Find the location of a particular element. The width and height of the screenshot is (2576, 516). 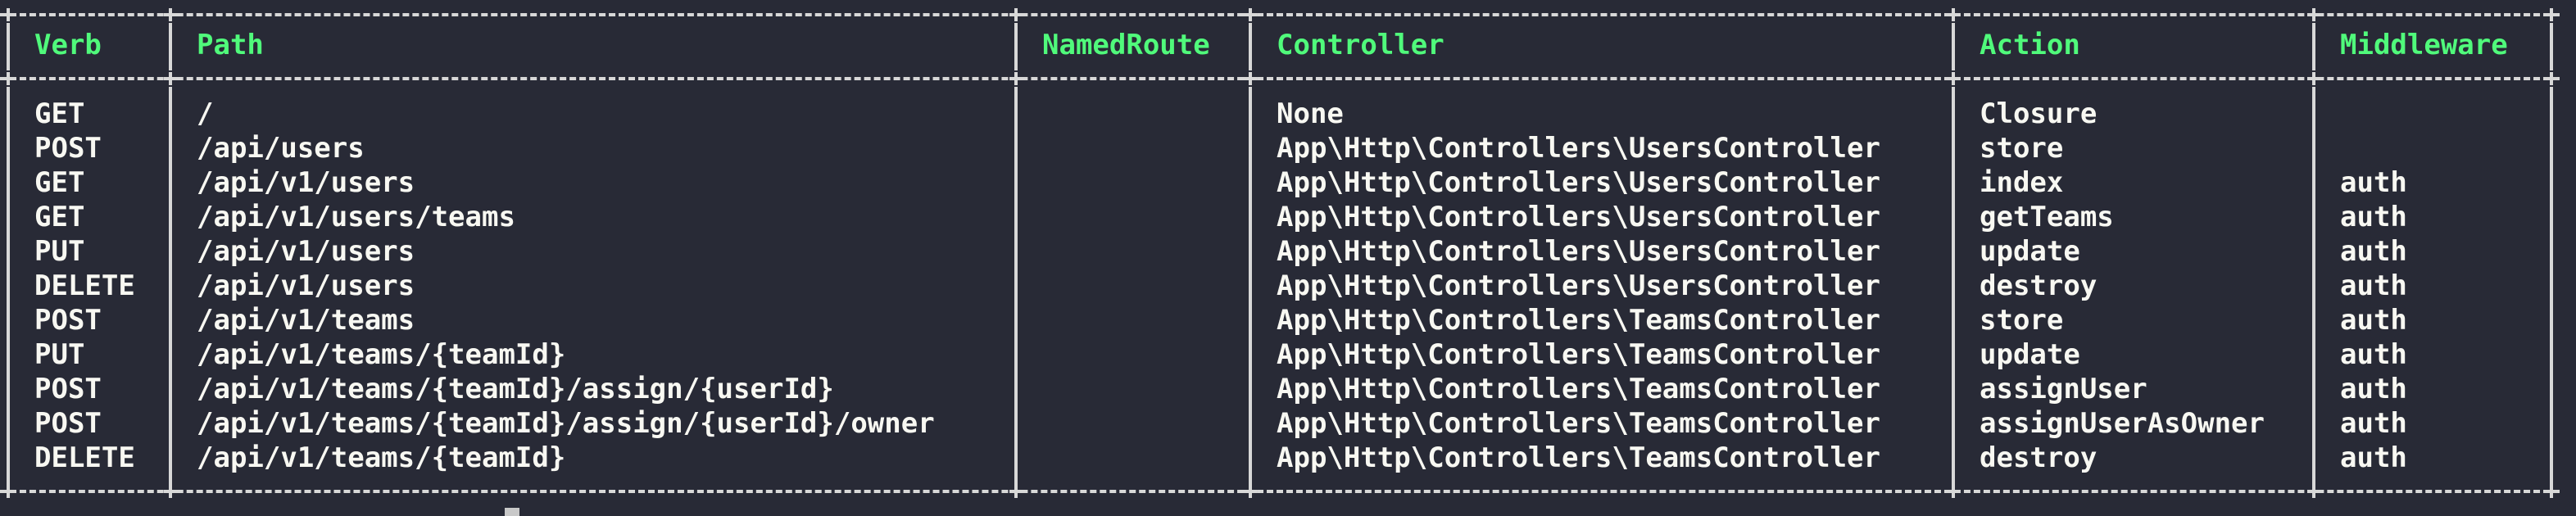

cell-controller: None is located at coordinates (1310, 113).